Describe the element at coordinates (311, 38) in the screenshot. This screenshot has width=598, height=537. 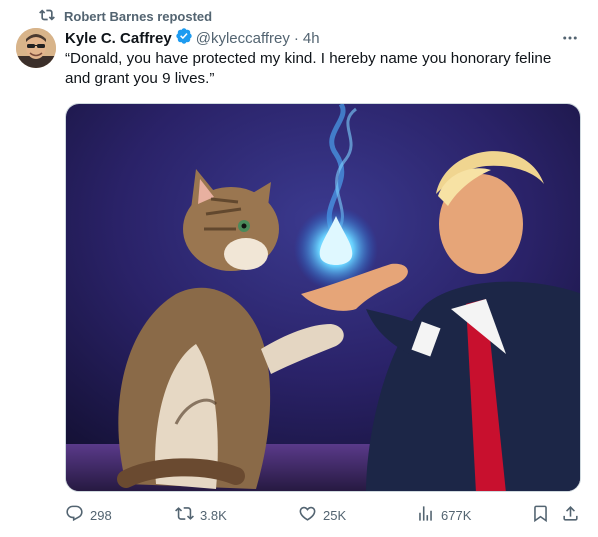
I see `timestamp: 4h` at that location.